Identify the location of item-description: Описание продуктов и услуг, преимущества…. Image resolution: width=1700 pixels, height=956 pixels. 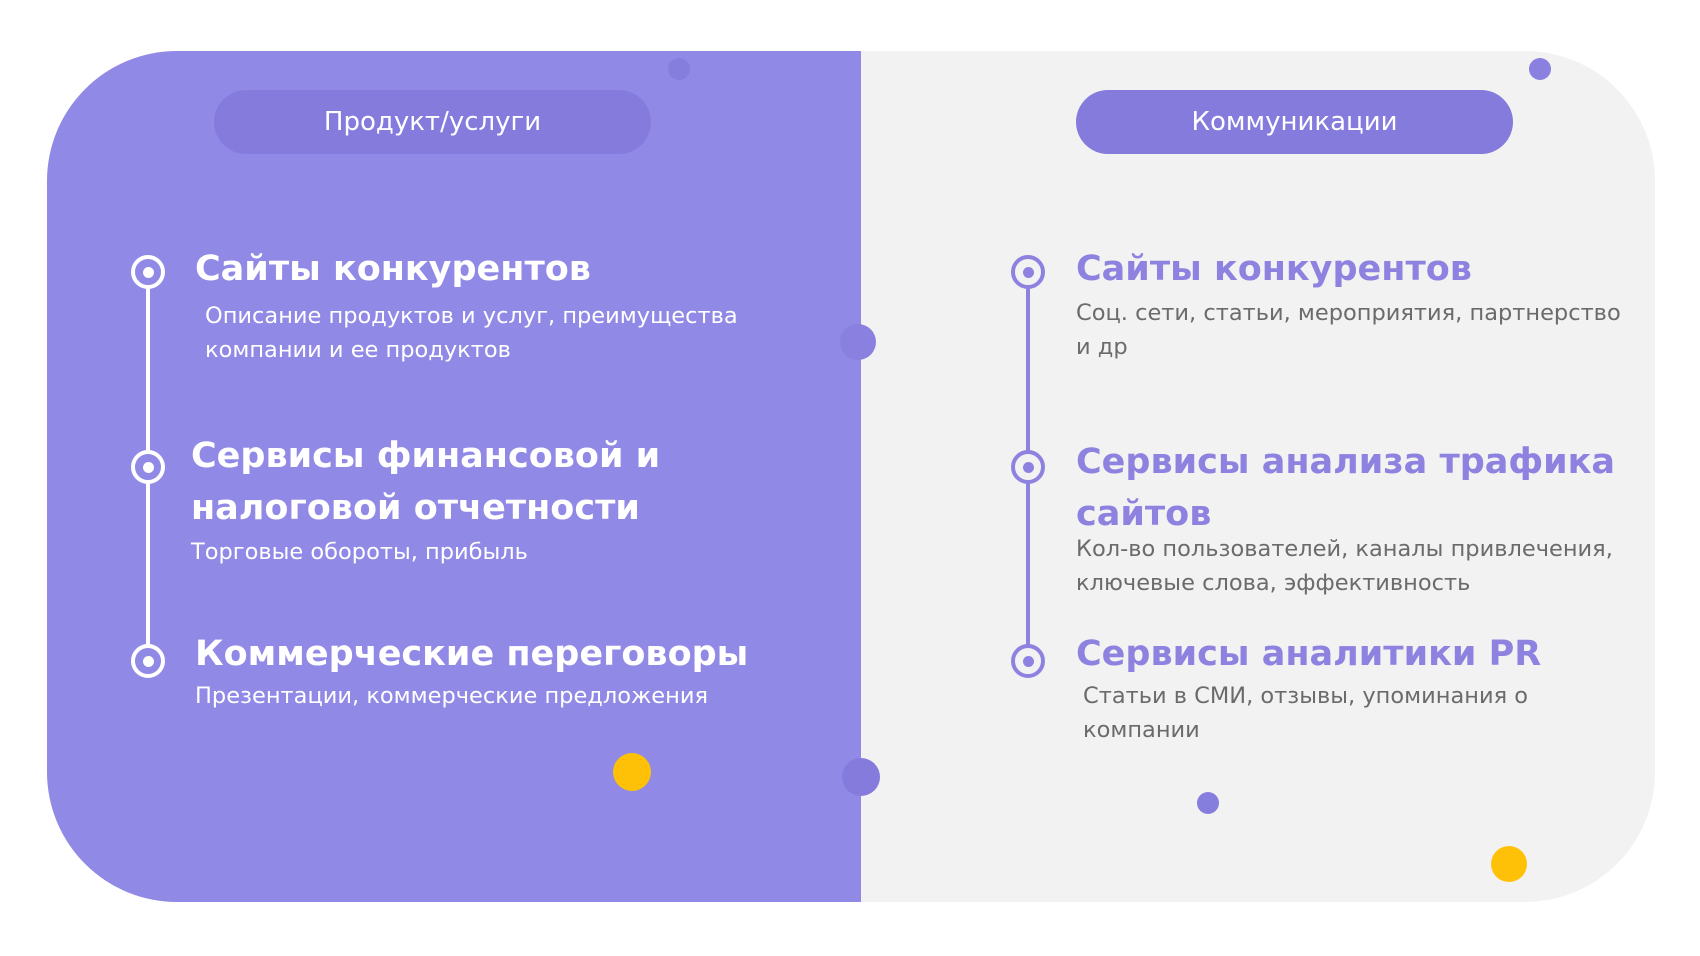
(471, 333).